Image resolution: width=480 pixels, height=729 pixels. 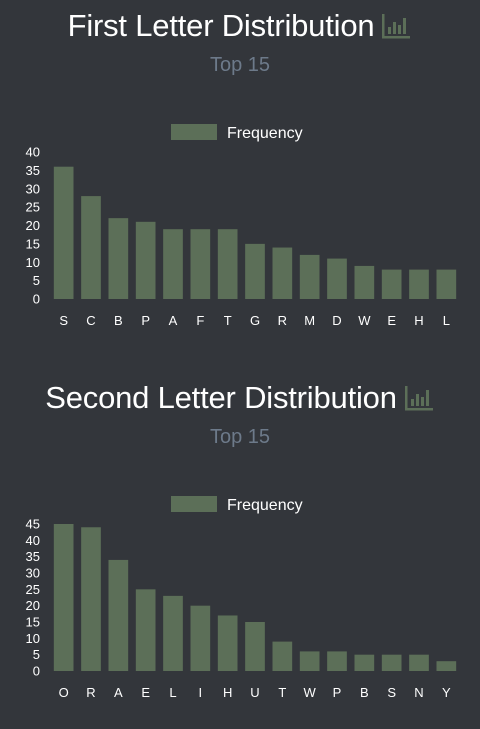 I want to click on bar-O, so click(x=63, y=597).